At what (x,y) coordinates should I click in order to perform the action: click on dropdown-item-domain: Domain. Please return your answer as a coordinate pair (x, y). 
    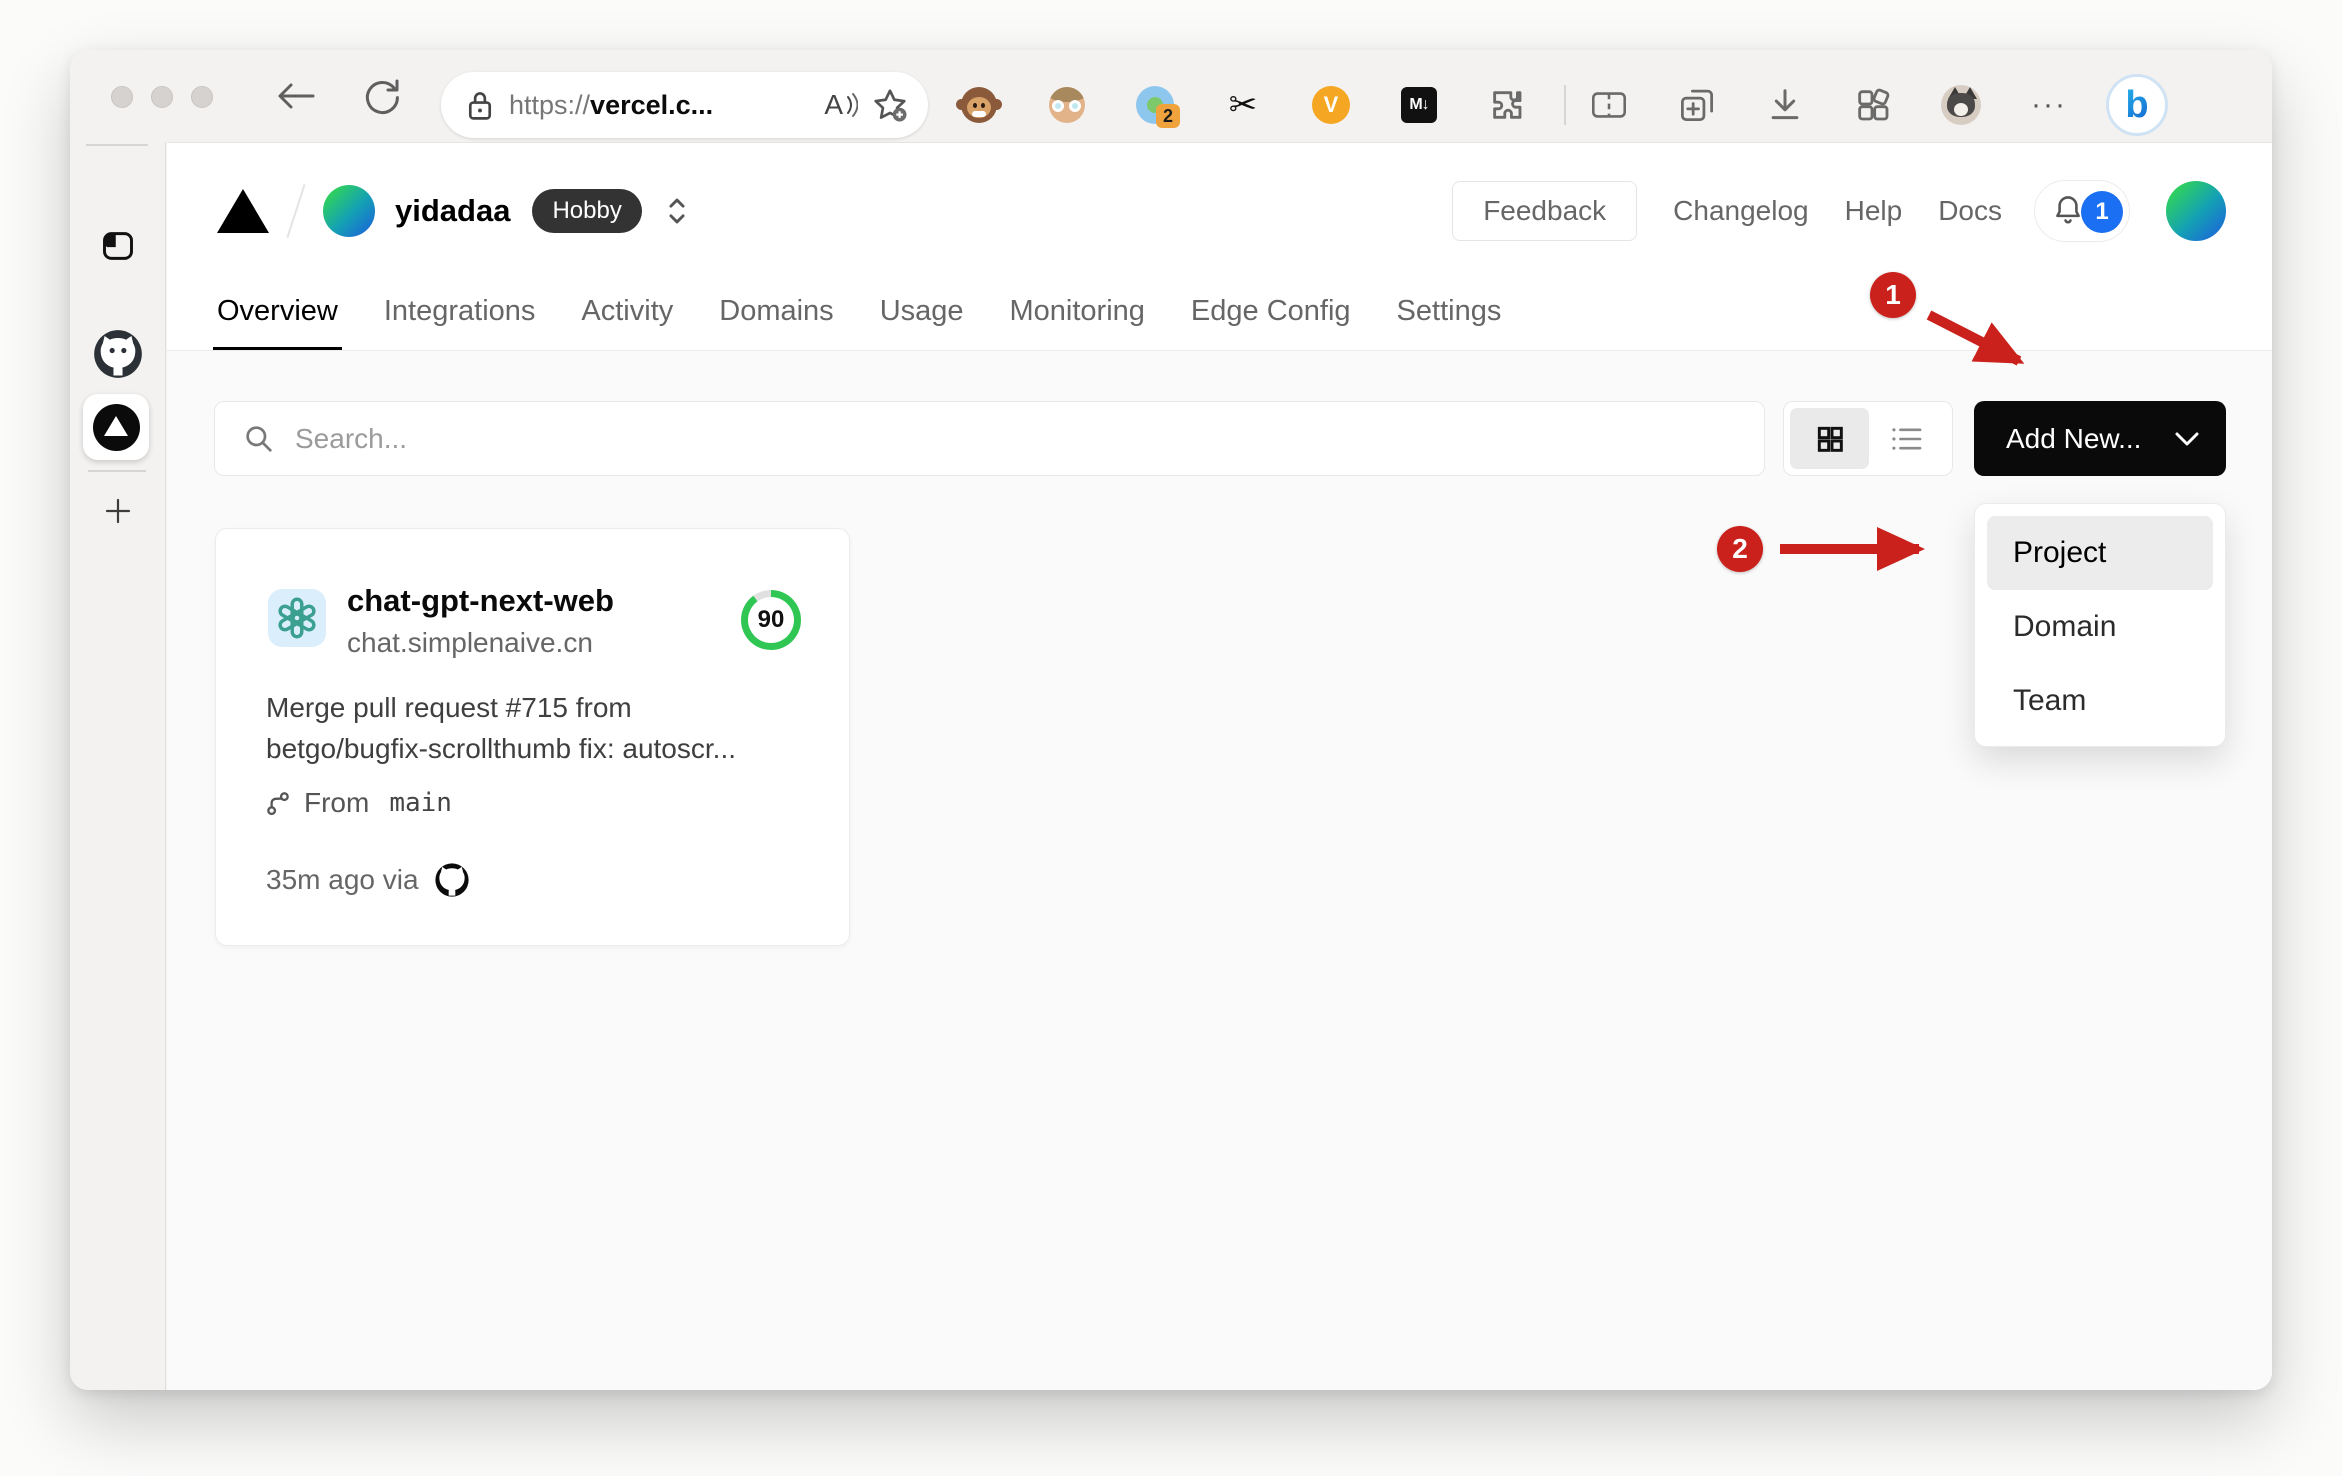
    Looking at the image, I should click on (2100, 627).